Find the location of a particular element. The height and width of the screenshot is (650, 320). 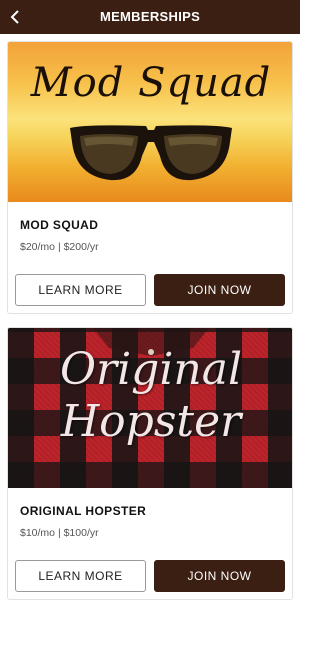

page-title: MEMBERSHIPS is located at coordinates (150, 16).